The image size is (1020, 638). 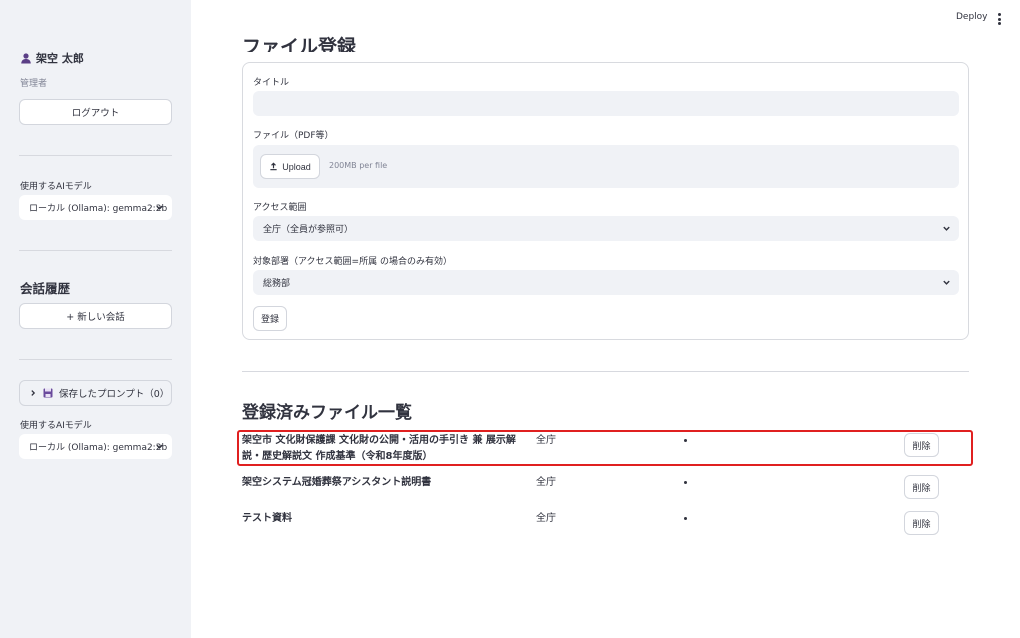 I want to click on register-button: 登録, so click(x=270, y=318).